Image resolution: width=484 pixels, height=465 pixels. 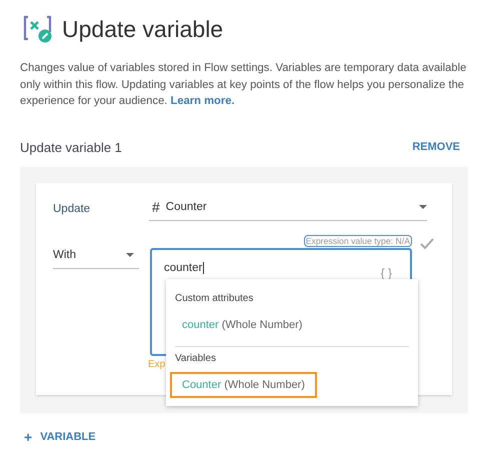 I want to click on group-title: Custom attributes, so click(x=214, y=298).